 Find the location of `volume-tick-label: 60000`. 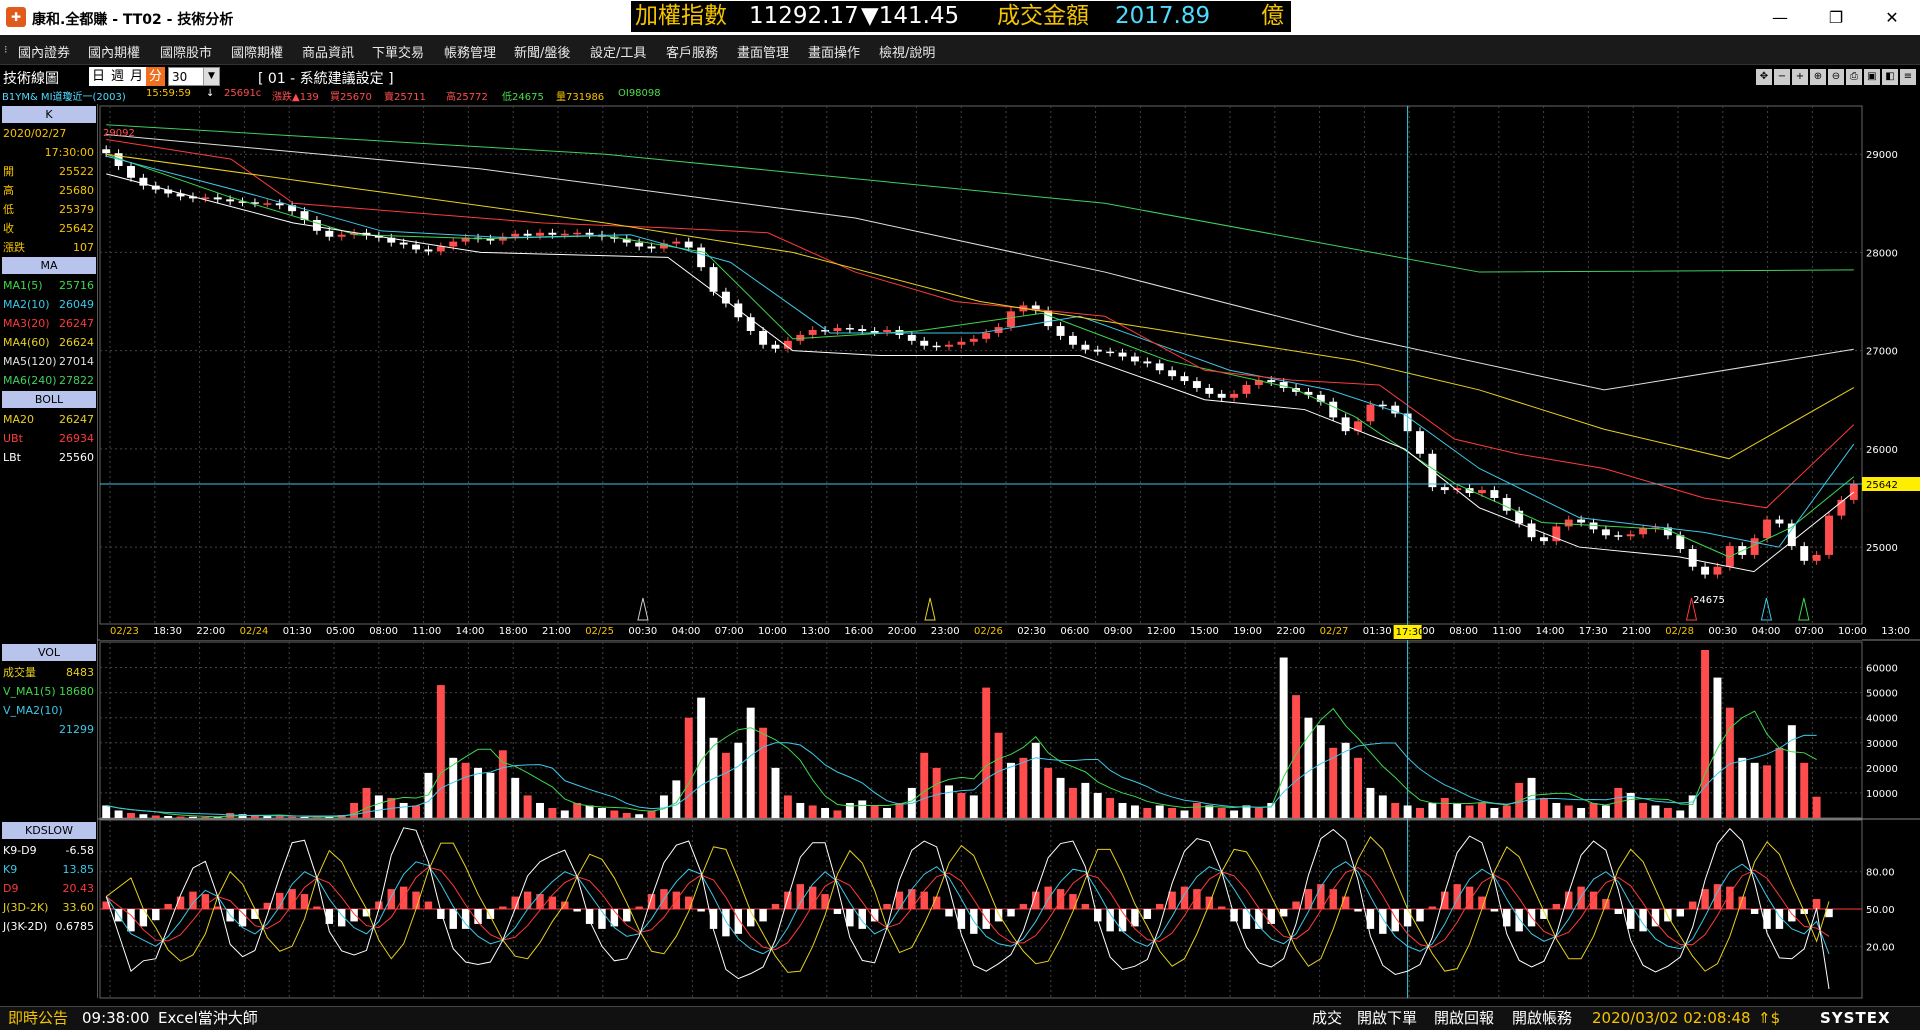

volume-tick-label: 60000 is located at coordinates (1882, 669).